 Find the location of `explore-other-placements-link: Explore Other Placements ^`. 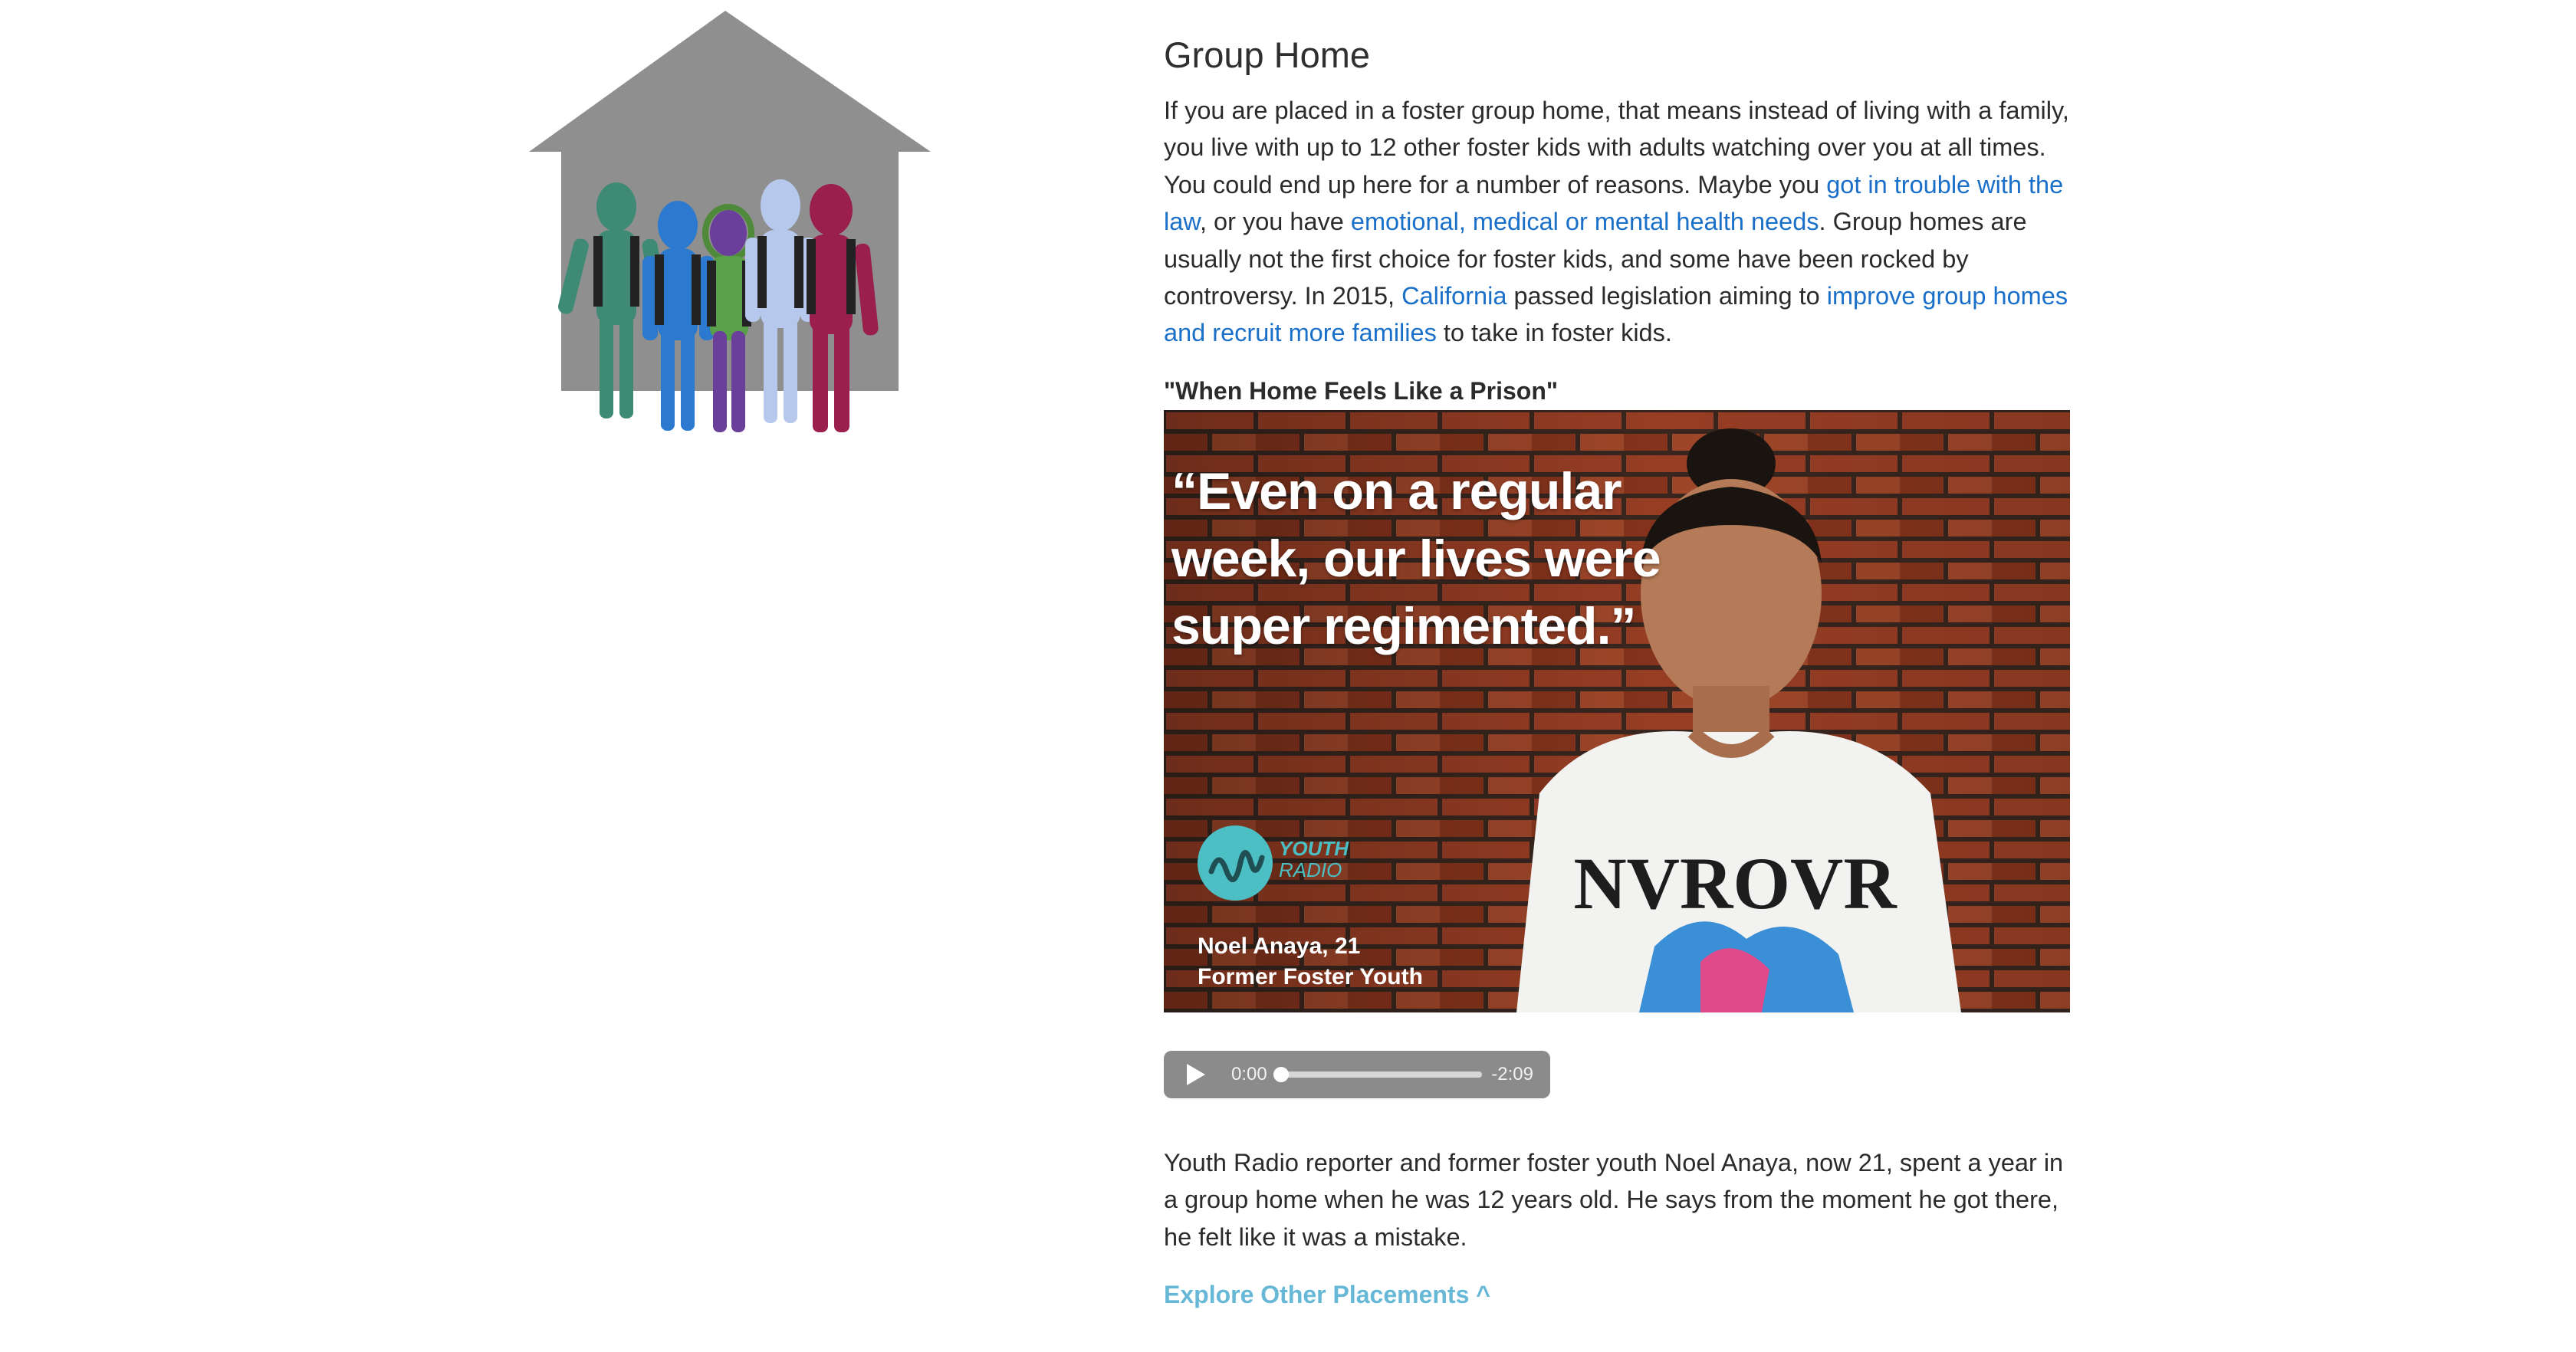

explore-other-placements-link: Explore Other Placements ^ is located at coordinates (1327, 1294).